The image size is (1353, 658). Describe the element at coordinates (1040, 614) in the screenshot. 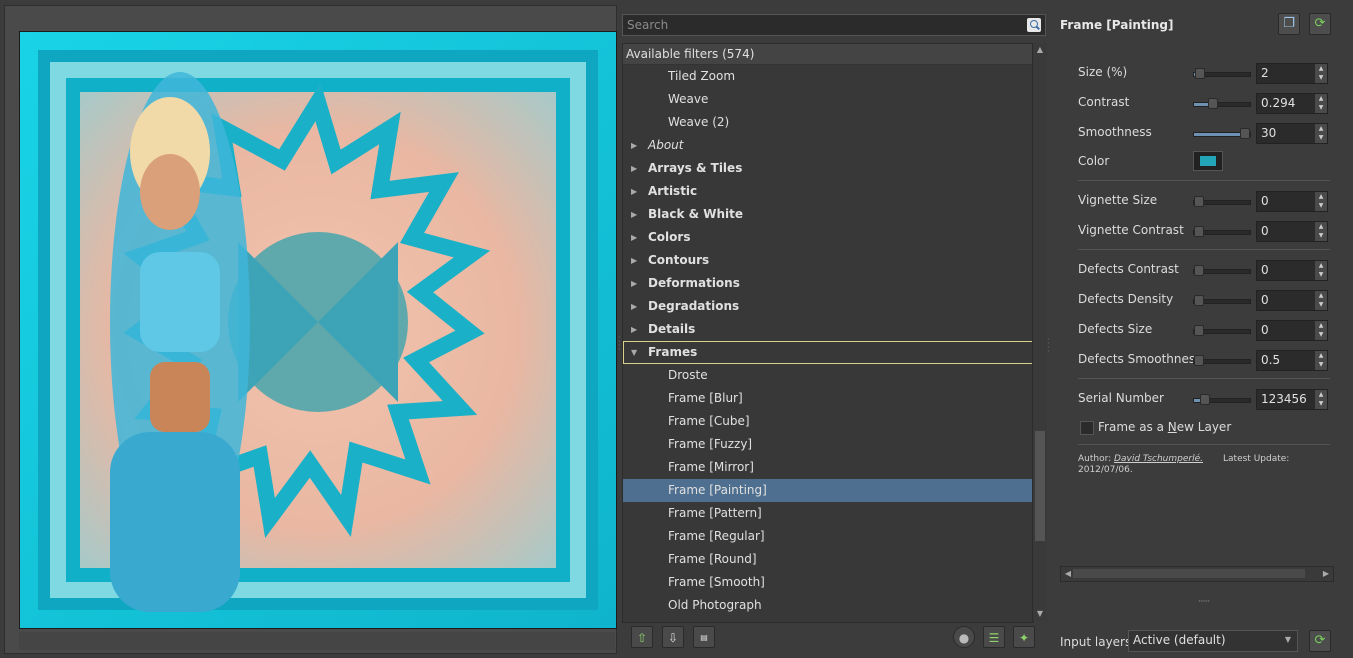

I see `scroll-down-arrow-icon: ▼` at that location.